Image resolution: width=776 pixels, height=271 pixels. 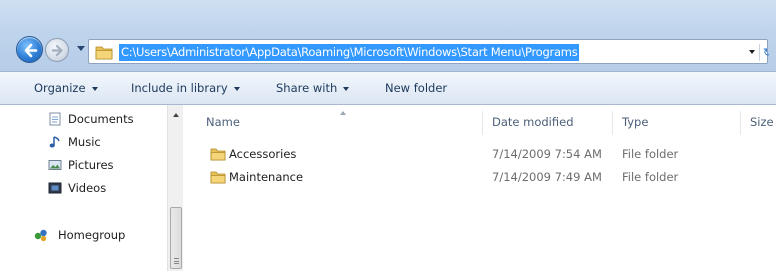 What do you see at coordinates (91, 165) in the screenshot?
I see `sidebar-item-label: Pictures` at bounding box center [91, 165].